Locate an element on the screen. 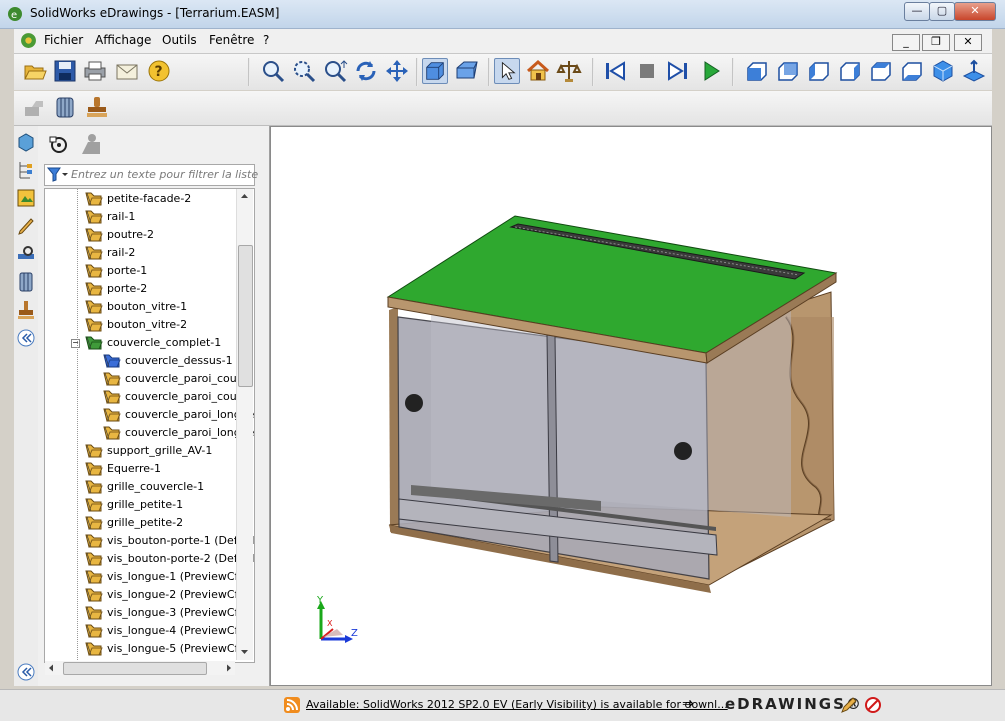 This screenshot has height=721, width=1005. scroll-down-icon is located at coordinates (244, 652).